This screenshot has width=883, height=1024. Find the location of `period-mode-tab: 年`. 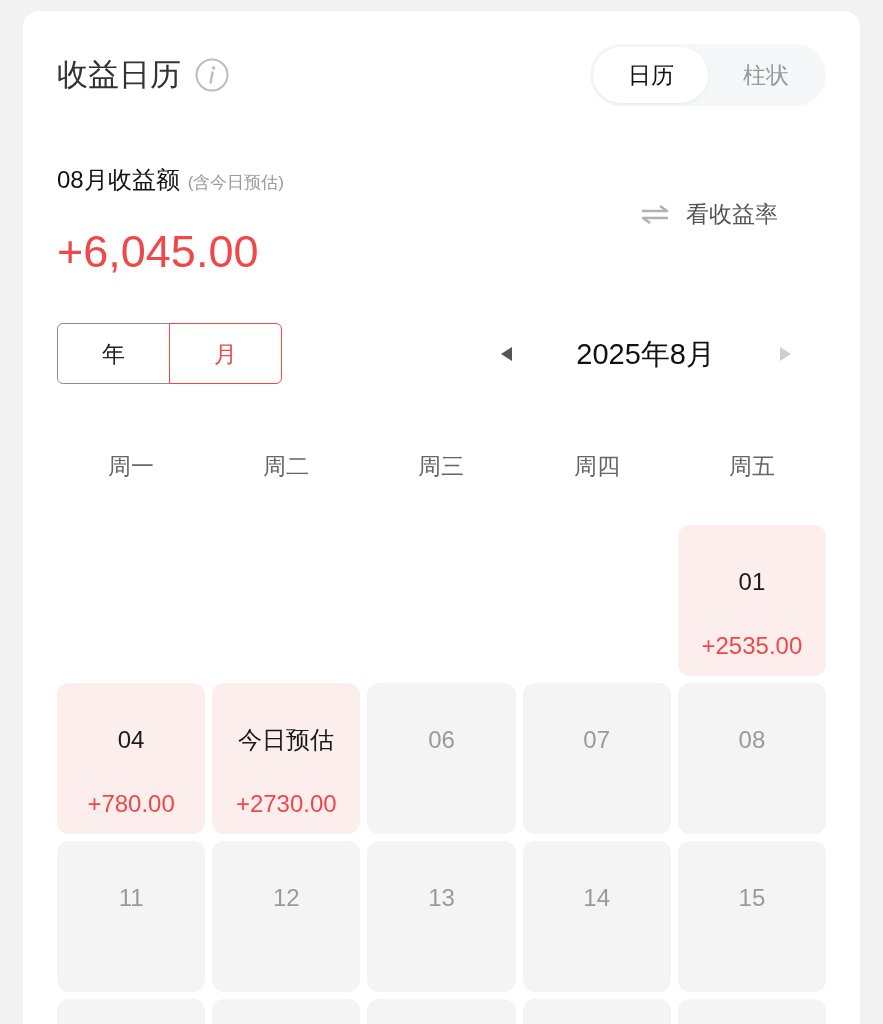

period-mode-tab: 年 is located at coordinates (113, 353).